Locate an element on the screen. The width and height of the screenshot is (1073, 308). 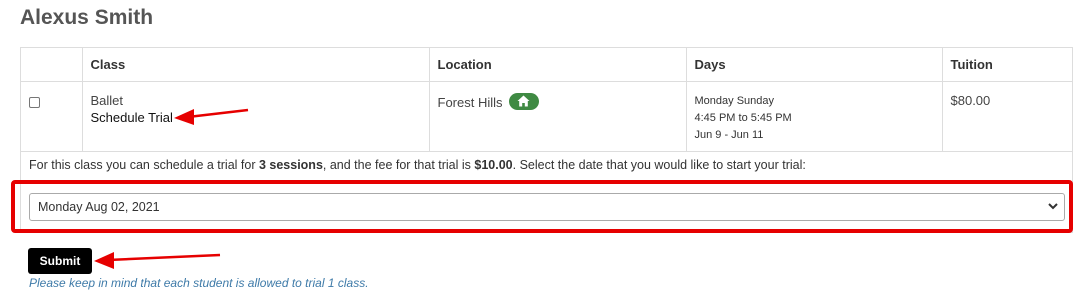
class-cell: Ballet Schedule Trial is located at coordinates (256, 116).